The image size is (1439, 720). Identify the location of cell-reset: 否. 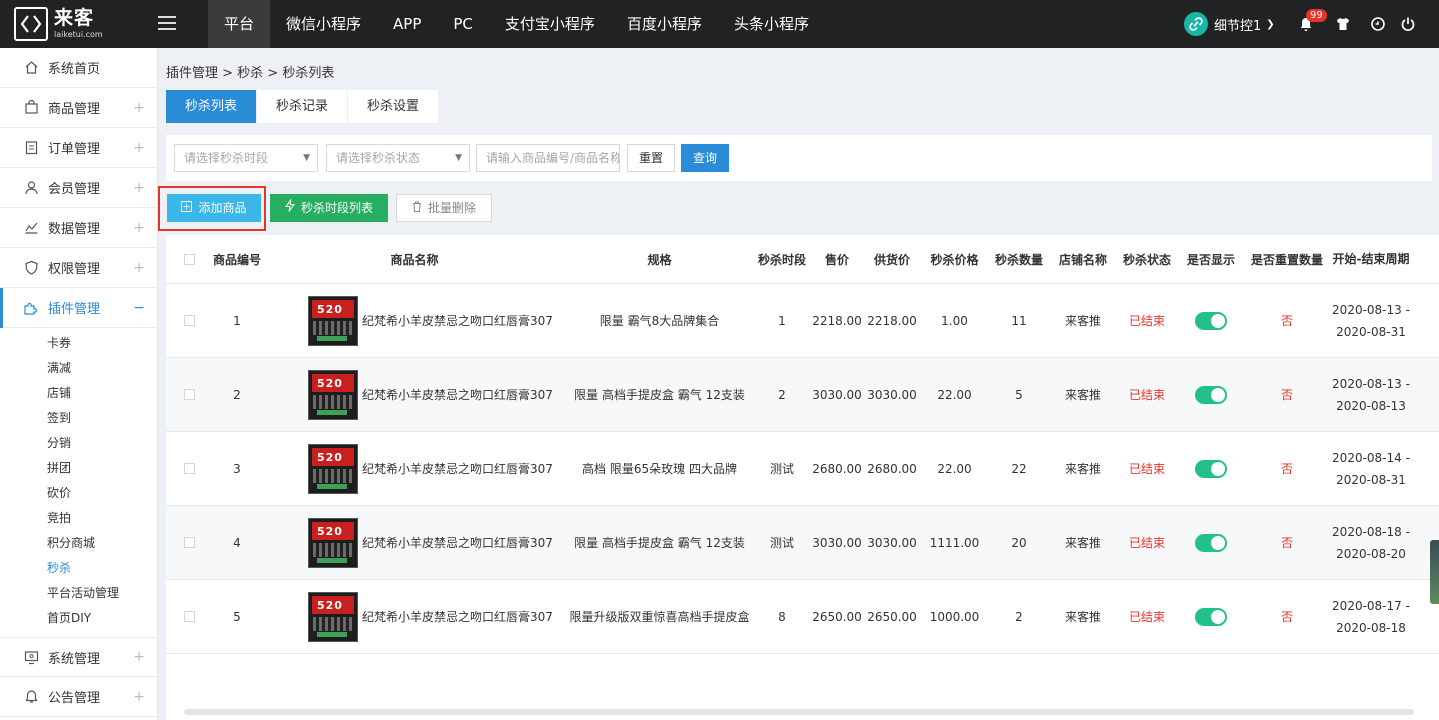
(1286, 395).